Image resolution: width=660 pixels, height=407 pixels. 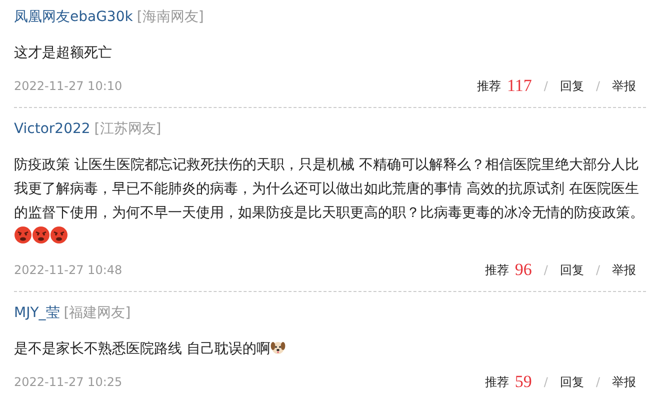 I want to click on user-region: [福建网友], so click(x=97, y=313).